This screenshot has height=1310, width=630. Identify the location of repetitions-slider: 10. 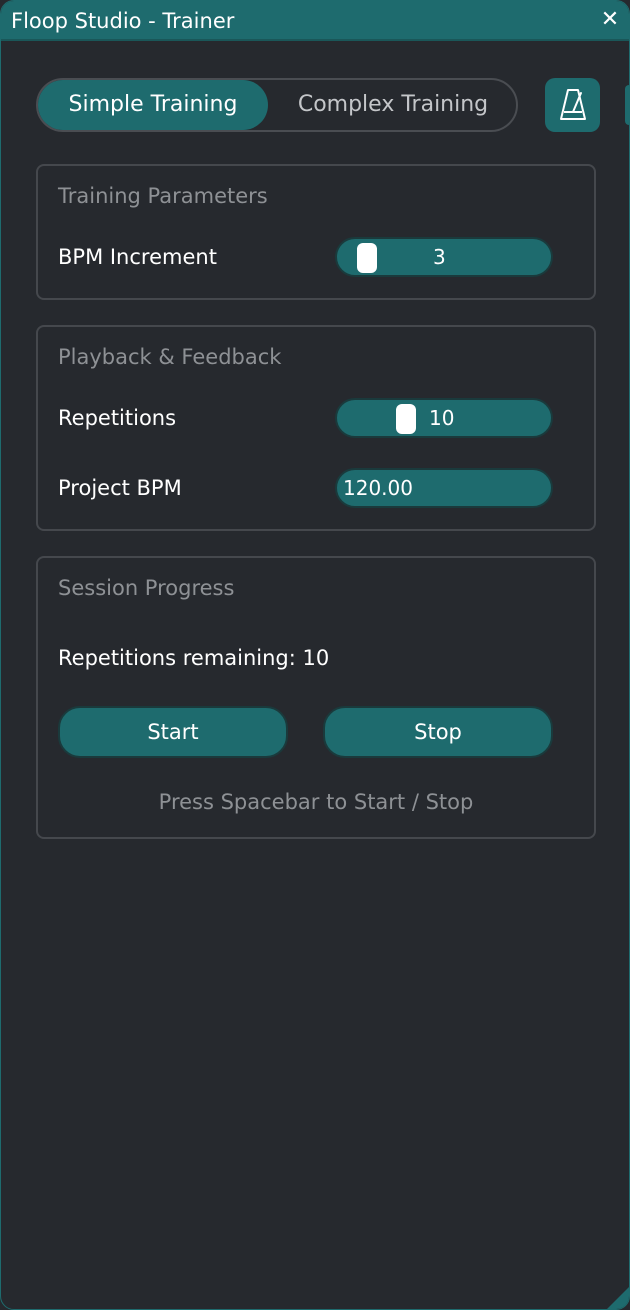
(444, 418).